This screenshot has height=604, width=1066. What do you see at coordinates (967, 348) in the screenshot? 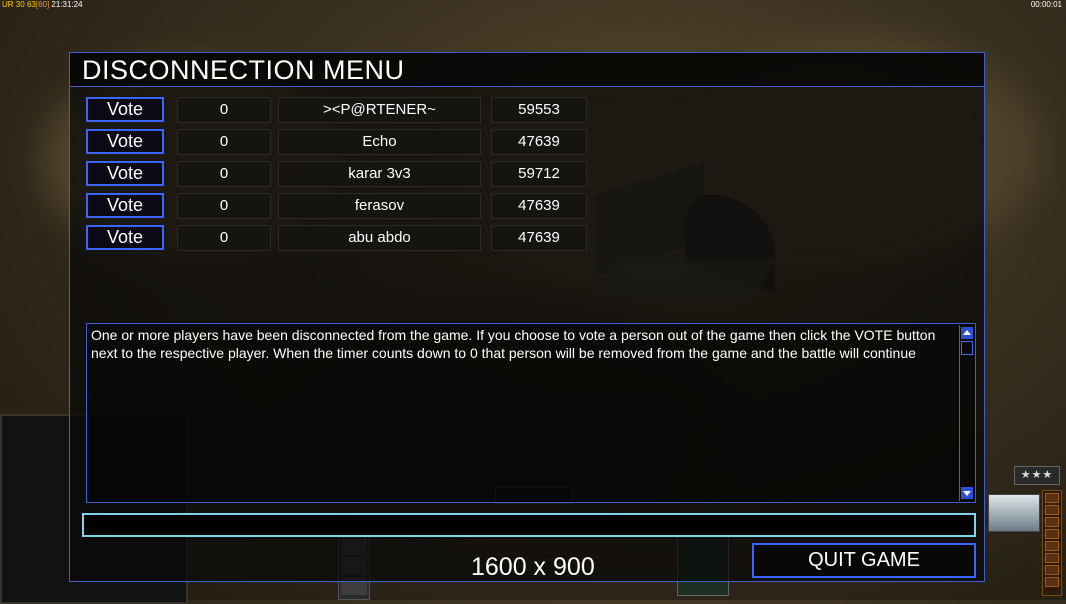
I see `scroll-thumb` at bounding box center [967, 348].